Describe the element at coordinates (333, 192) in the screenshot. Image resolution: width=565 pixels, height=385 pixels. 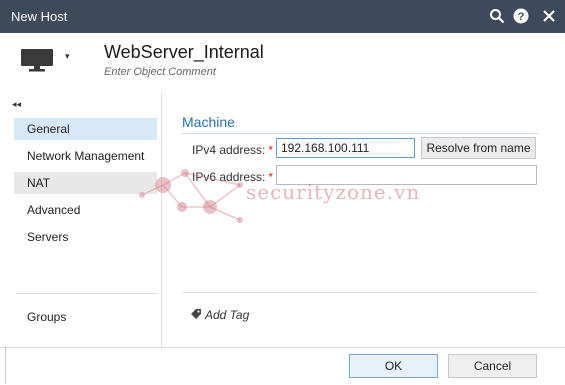
I see `watermark-text: securityzone.vn` at that location.